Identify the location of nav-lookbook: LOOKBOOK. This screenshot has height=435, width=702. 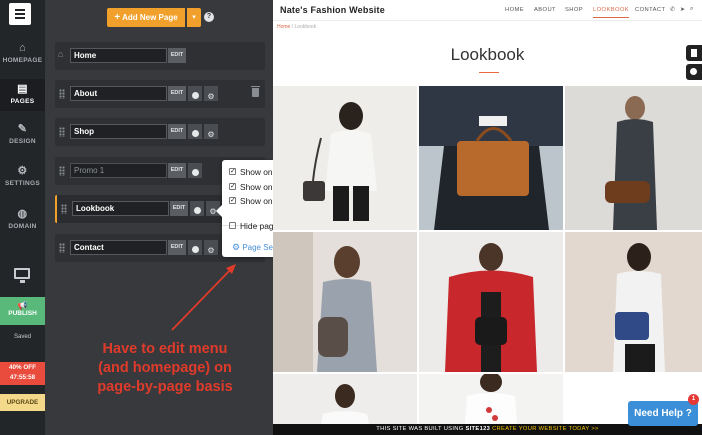
(611, 12).